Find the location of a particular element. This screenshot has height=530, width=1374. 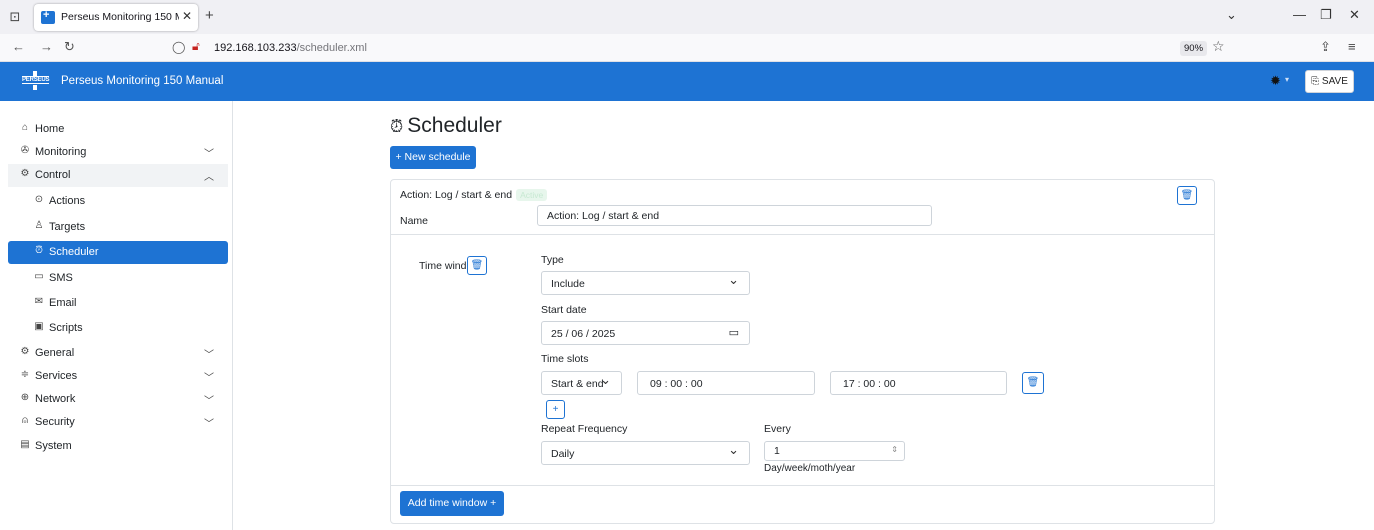

save-button: ⎘ SAVE is located at coordinates (1329, 81).